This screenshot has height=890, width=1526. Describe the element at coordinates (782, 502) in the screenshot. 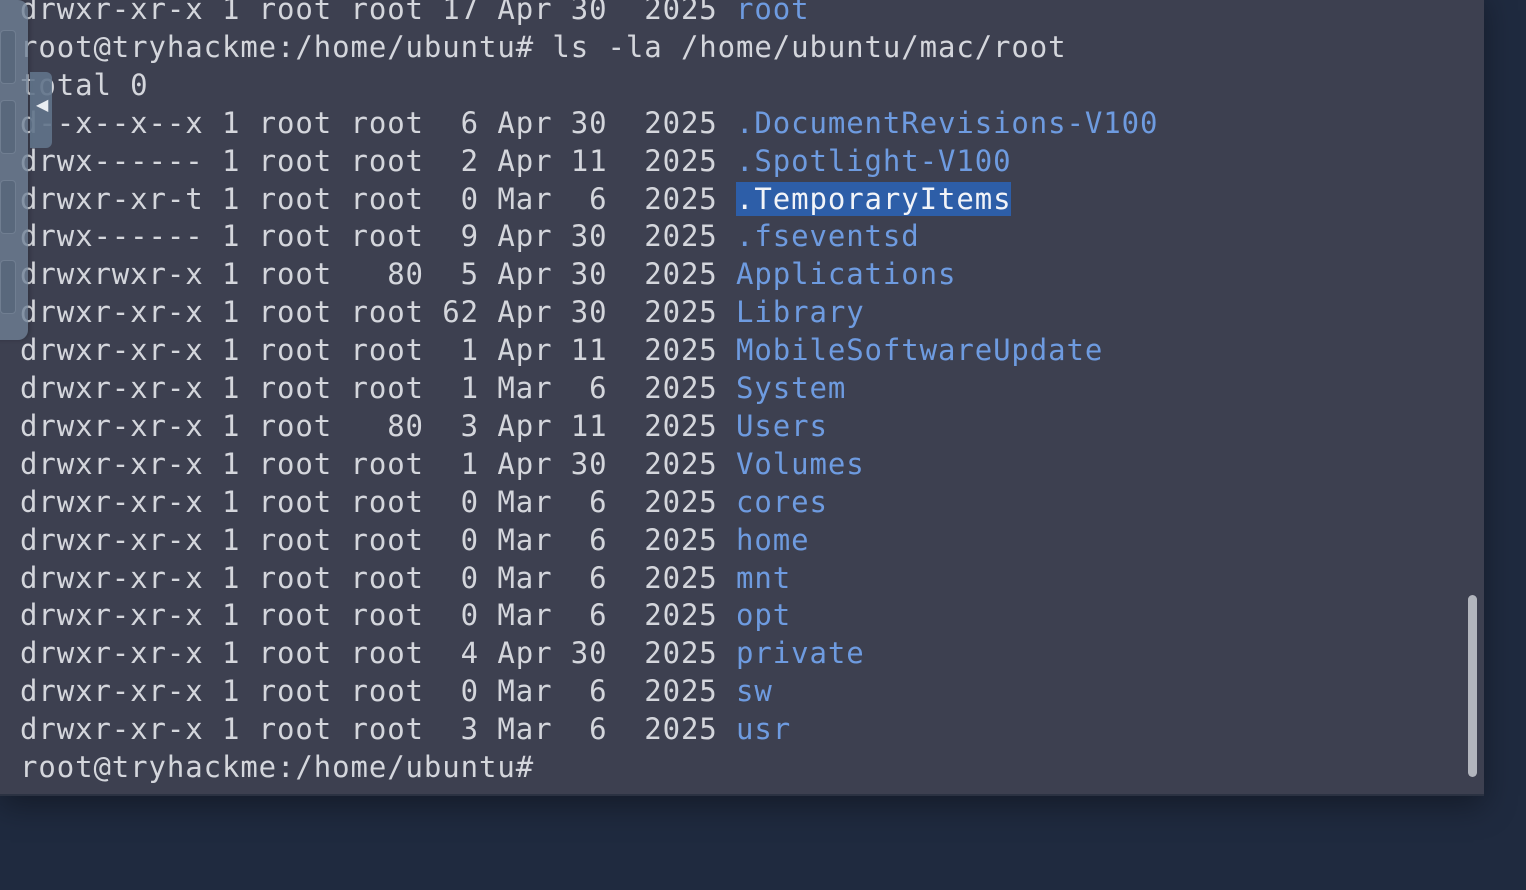

I see `directory-name: cores` at that location.